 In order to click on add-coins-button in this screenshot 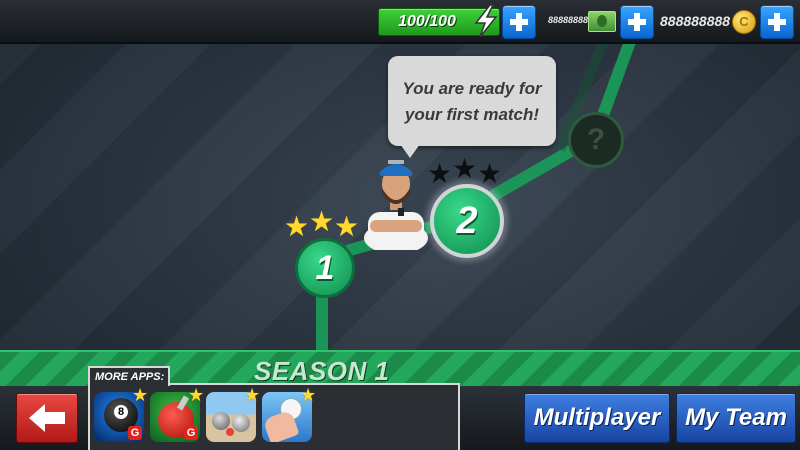, I will do `click(777, 22)`.